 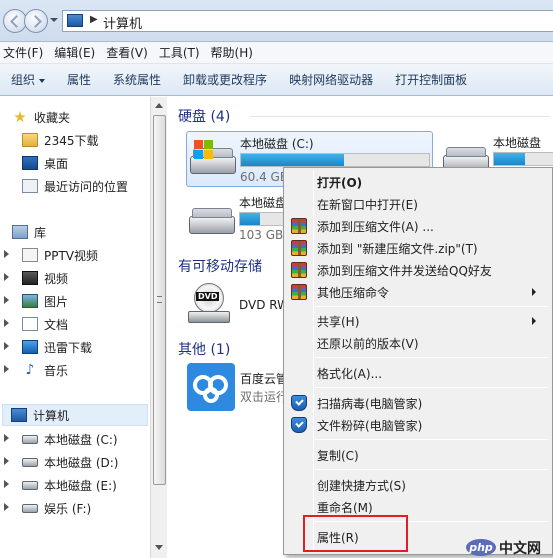 I want to click on nav-label: 2345下载, so click(x=71, y=140).